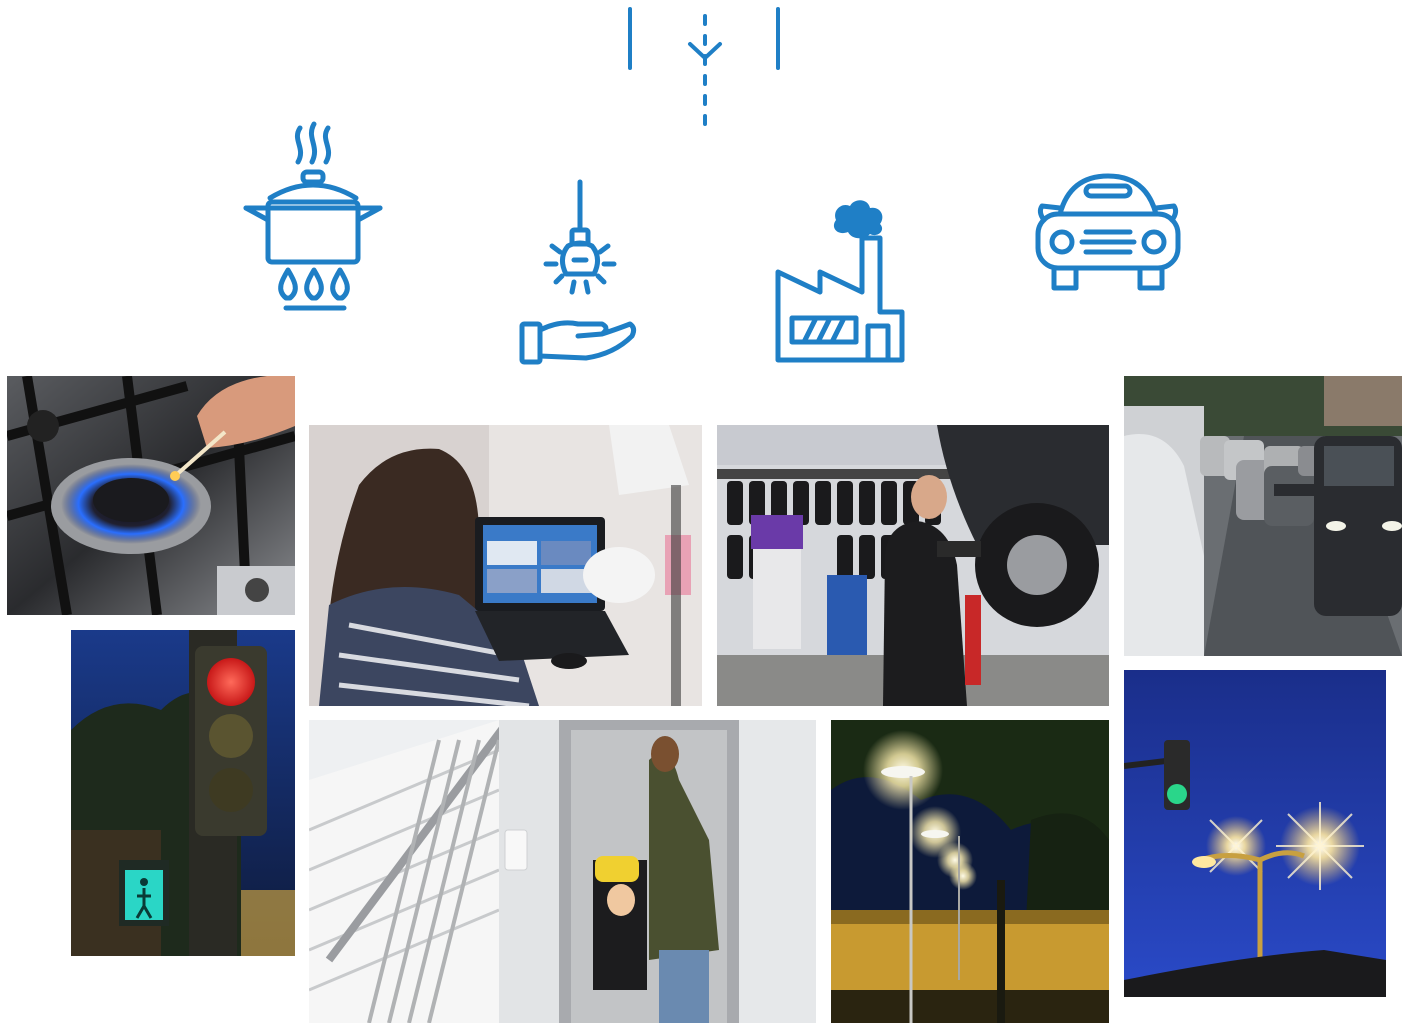  What do you see at coordinates (1255, 833) in the screenshot?
I see `streetlight-night-photo` at bounding box center [1255, 833].